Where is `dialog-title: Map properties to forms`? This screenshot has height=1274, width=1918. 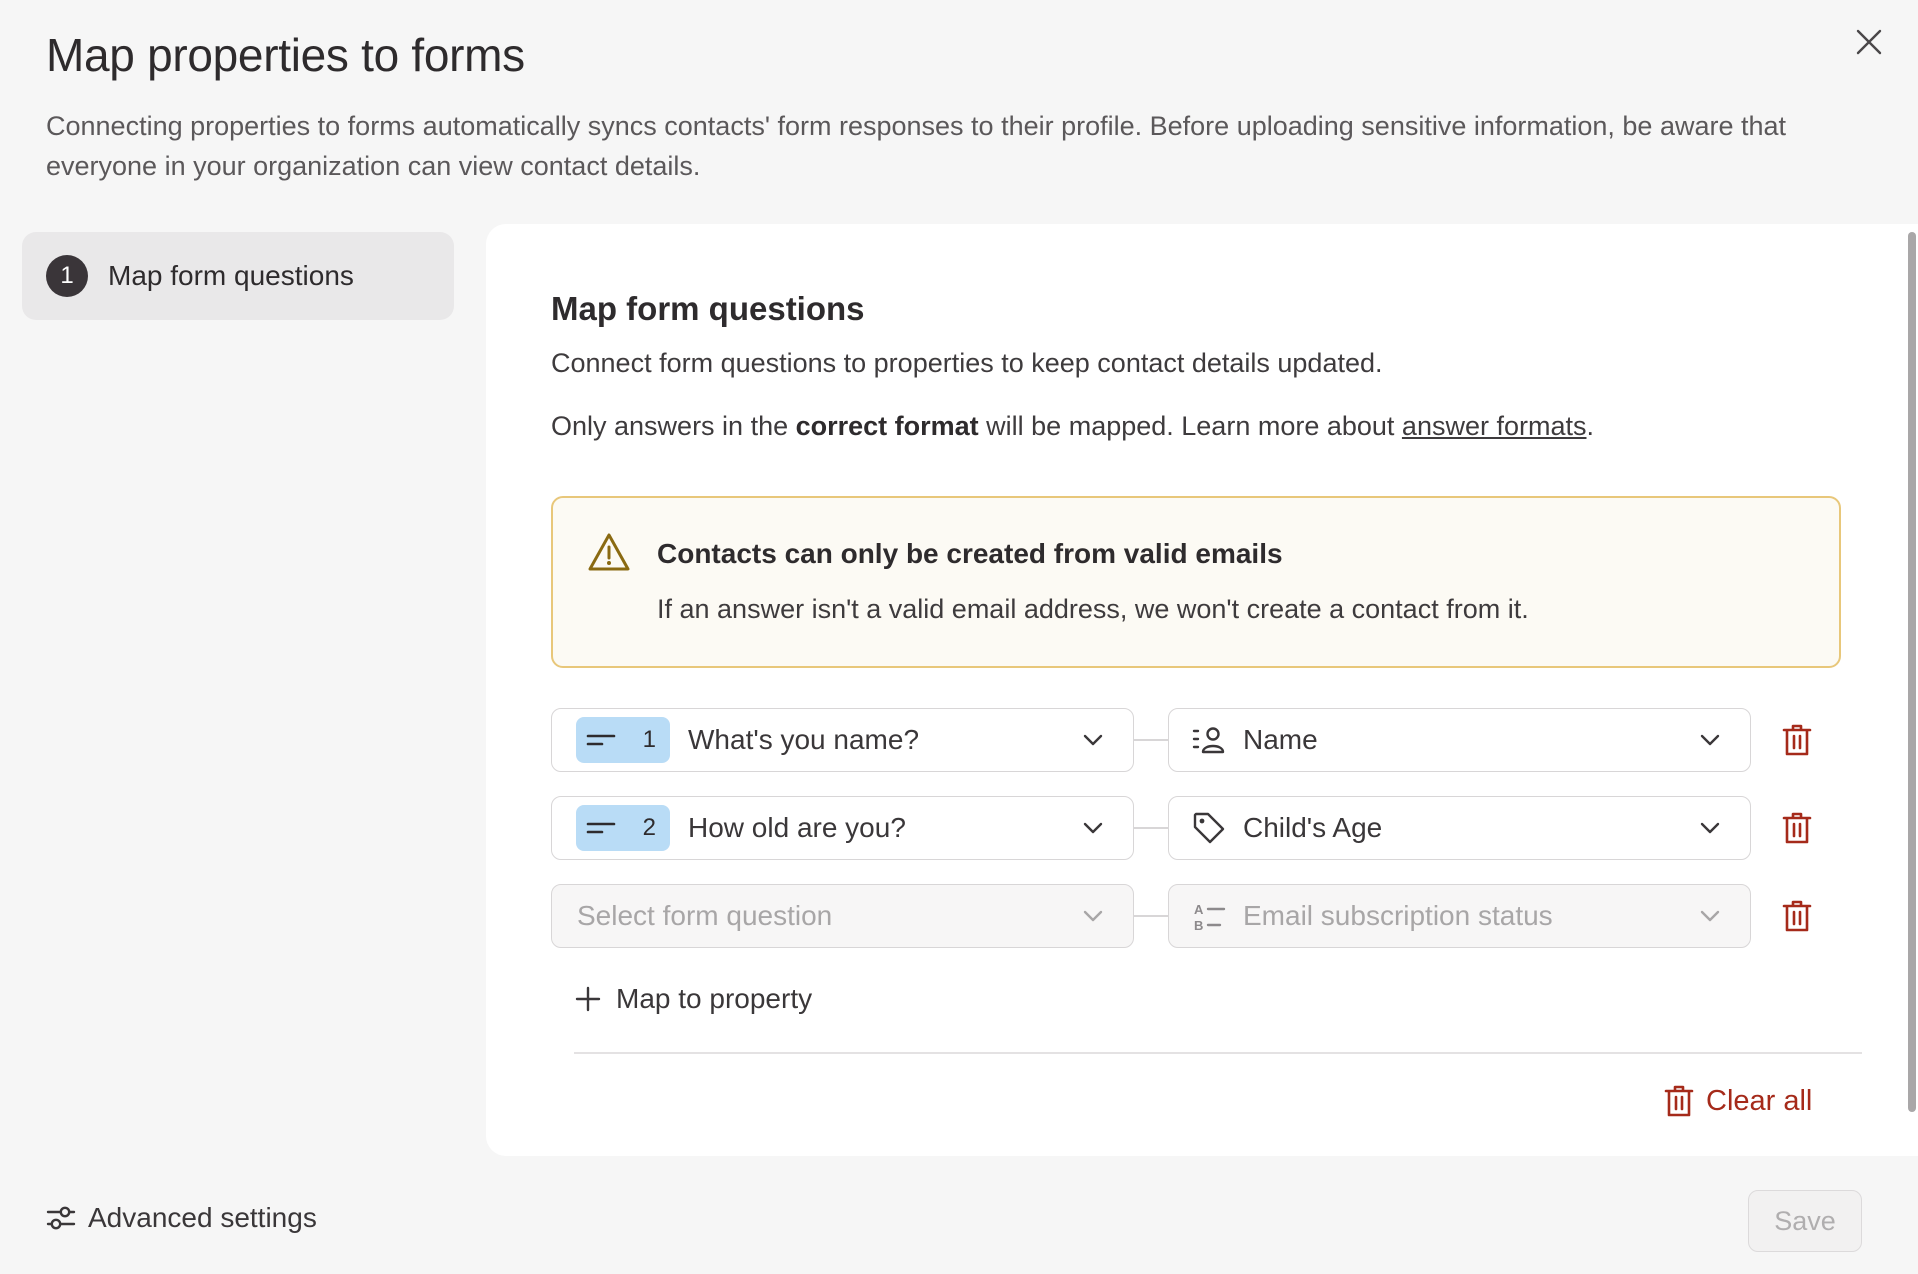 dialog-title: Map properties to forms is located at coordinates (285, 55).